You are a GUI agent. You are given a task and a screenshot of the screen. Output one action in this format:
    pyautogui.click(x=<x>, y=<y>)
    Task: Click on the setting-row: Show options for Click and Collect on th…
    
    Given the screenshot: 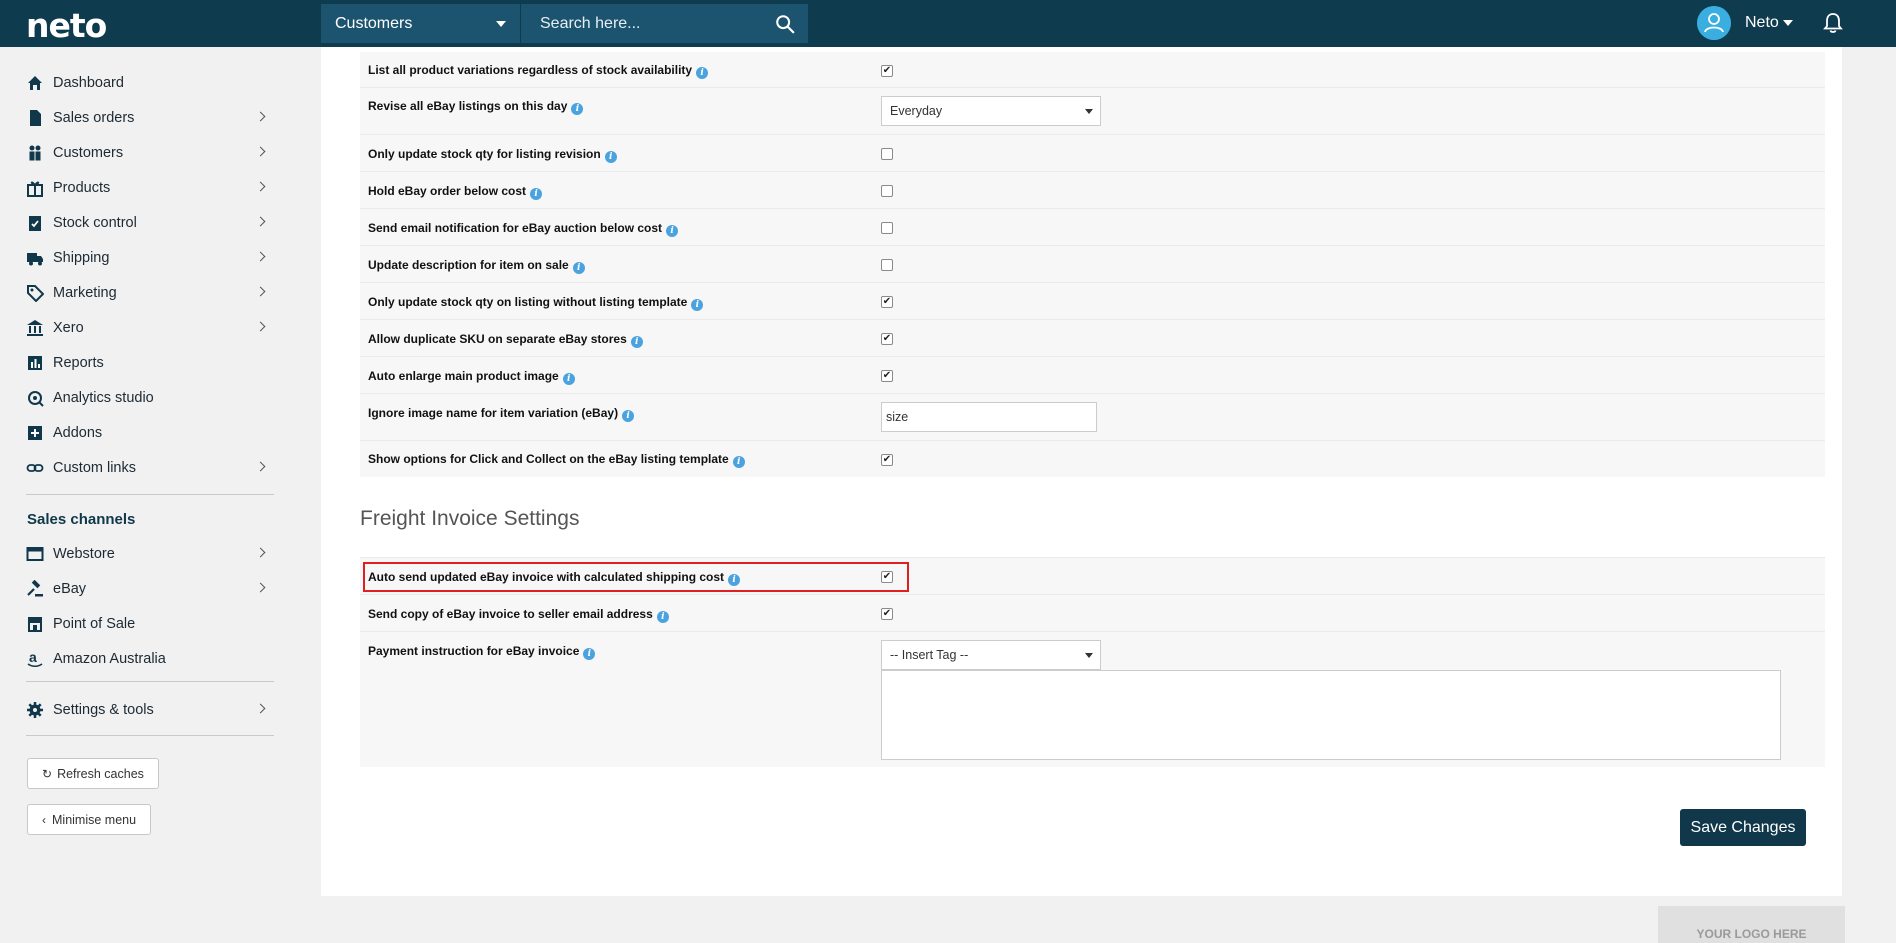 What is the action you would take?
    pyautogui.click(x=1092, y=459)
    